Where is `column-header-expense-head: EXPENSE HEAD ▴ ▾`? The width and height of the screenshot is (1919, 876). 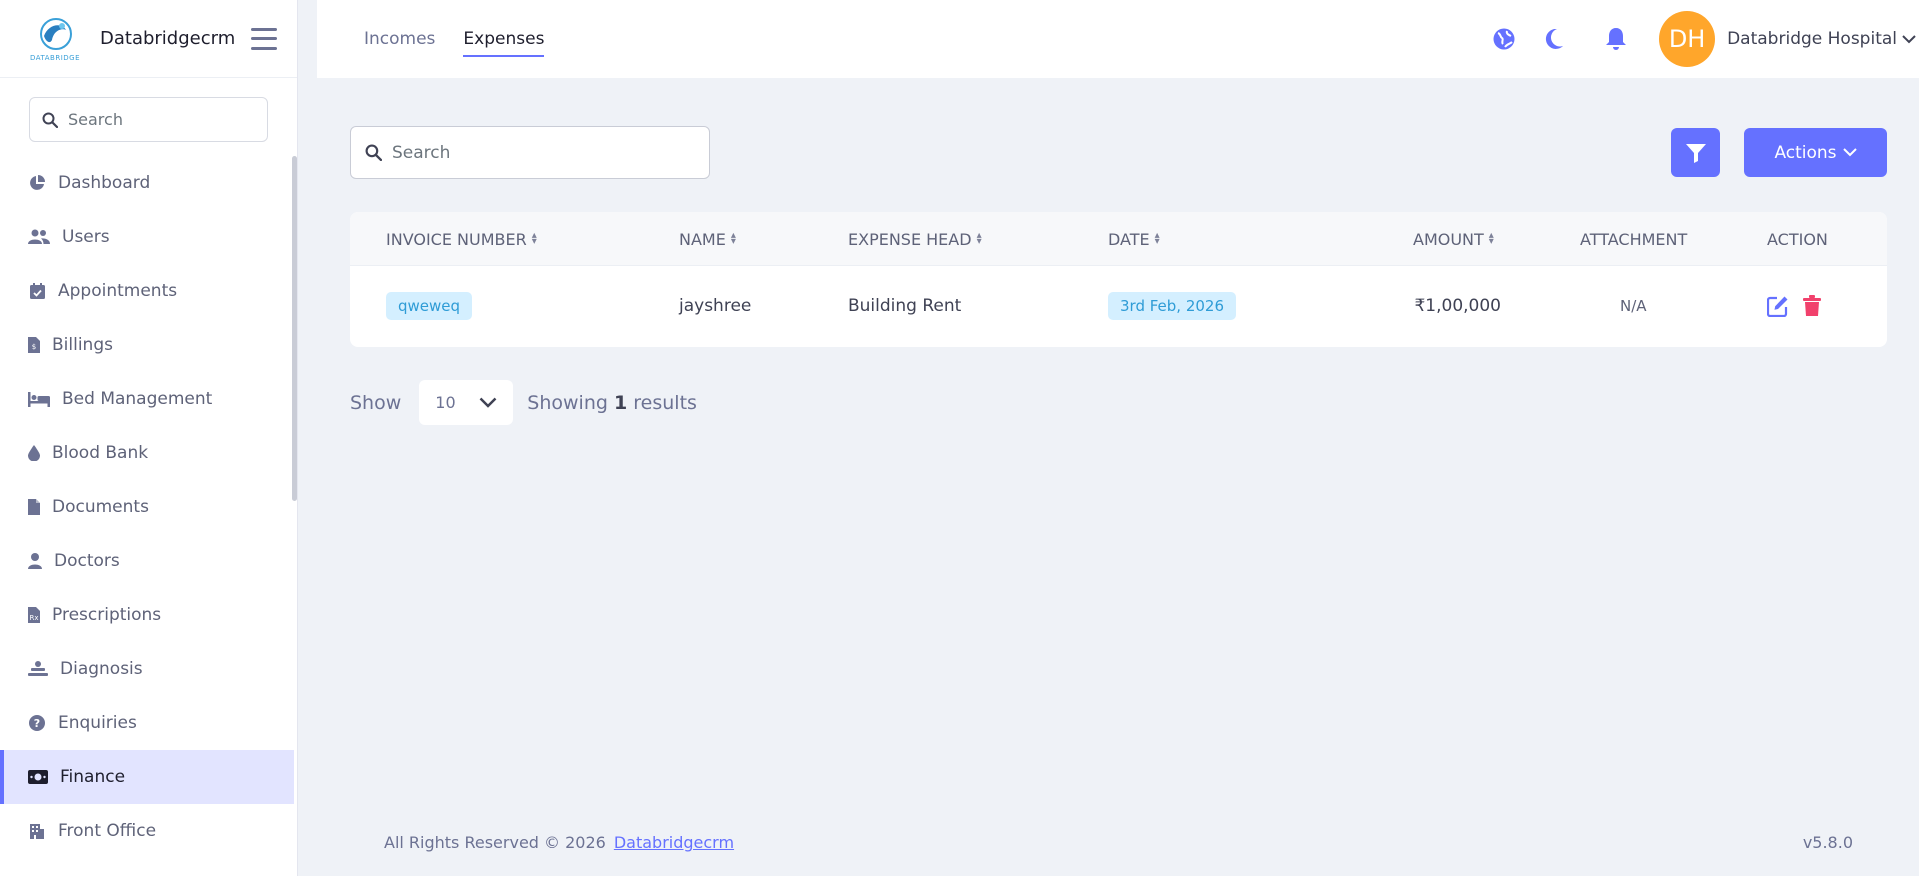 column-header-expense-head: EXPENSE HEAD ▴ ▾ is located at coordinates (915, 239).